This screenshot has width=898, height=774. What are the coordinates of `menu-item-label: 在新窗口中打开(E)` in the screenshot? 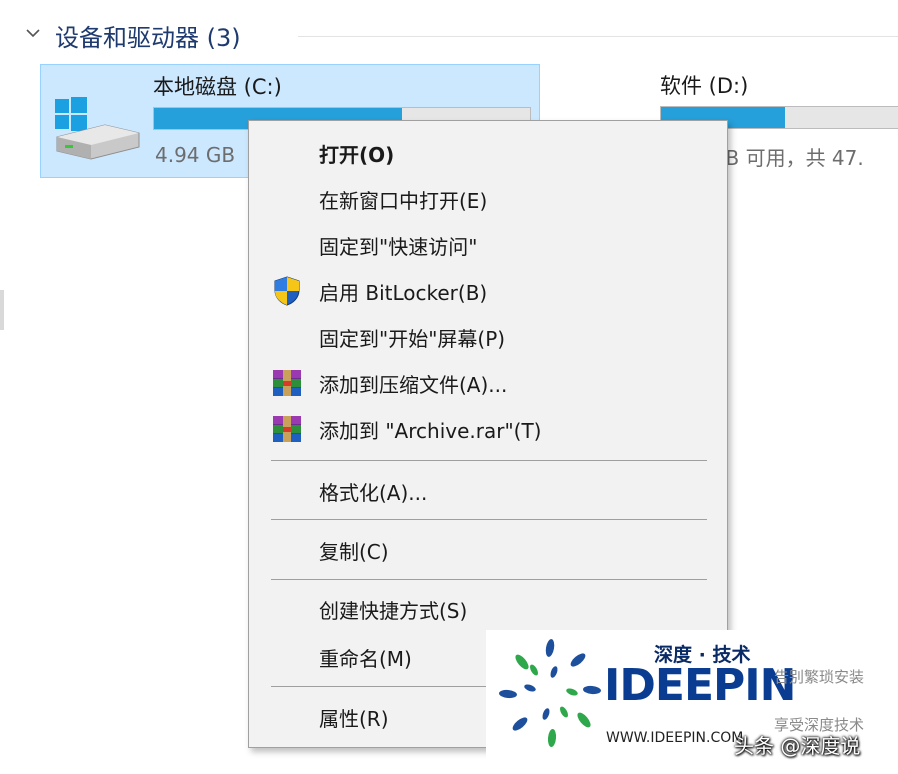 It's located at (403, 201).